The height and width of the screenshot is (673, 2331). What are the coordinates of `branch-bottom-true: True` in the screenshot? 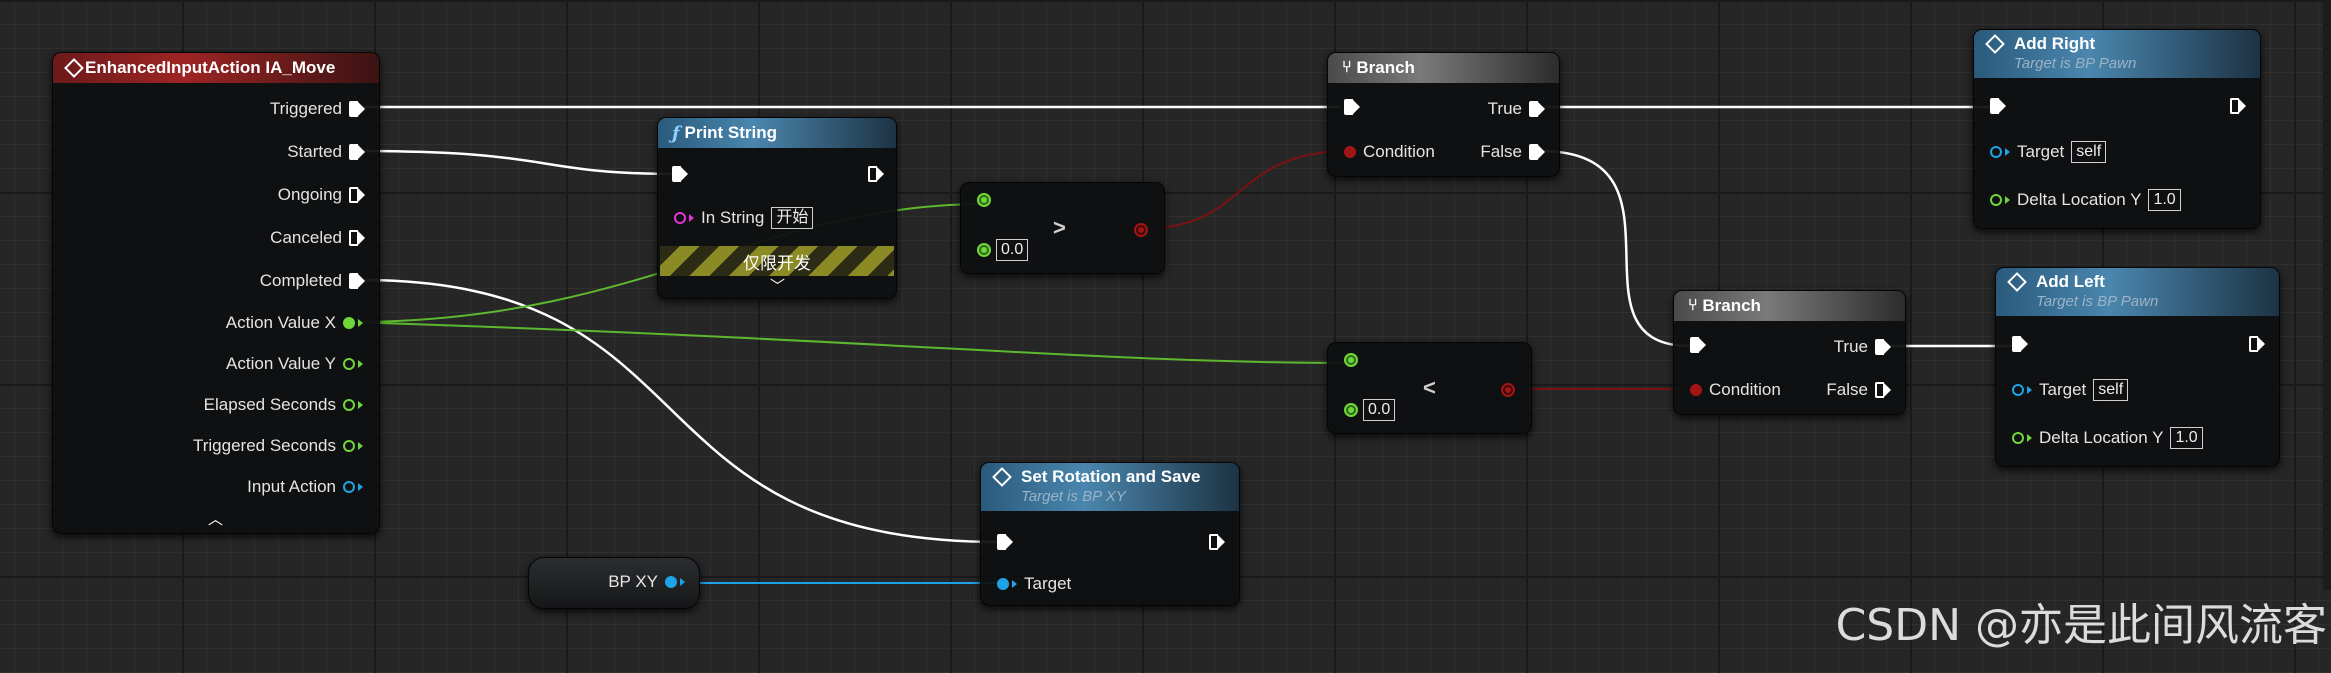 It's located at (1862, 347).